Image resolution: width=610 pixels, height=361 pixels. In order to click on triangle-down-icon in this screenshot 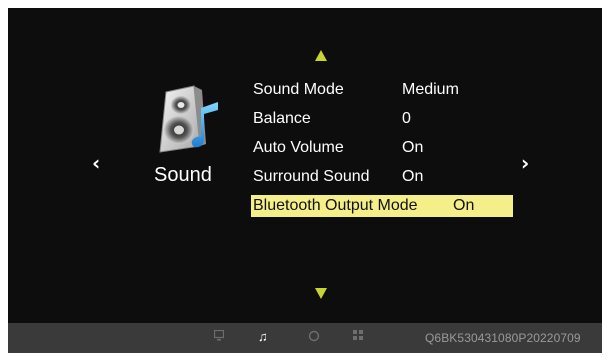, I will do `click(321, 293)`.